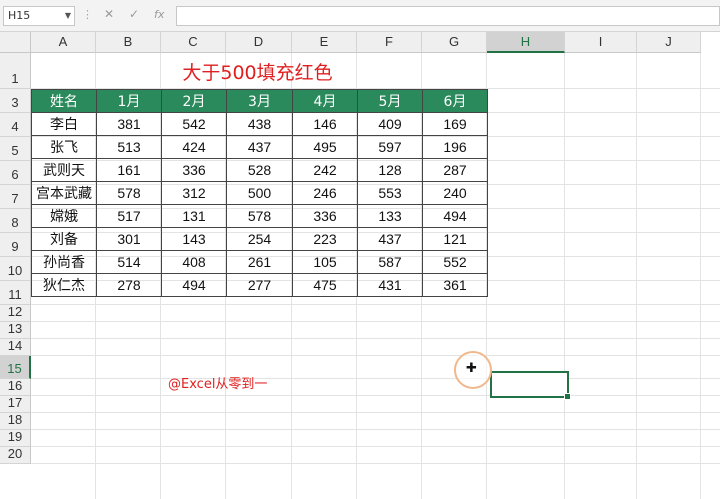 The image size is (720, 499). What do you see at coordinates (455, 285) in the screenshot?
I see `value-cell: 361` at bounding box center [455, 285].